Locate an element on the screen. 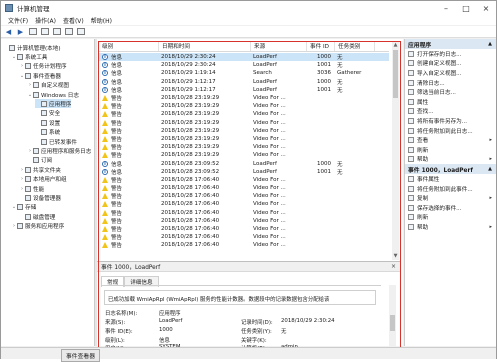 This screenshot has height=362, width=497. tree-node: 已转发事件 is located at coordinates (56, 141).